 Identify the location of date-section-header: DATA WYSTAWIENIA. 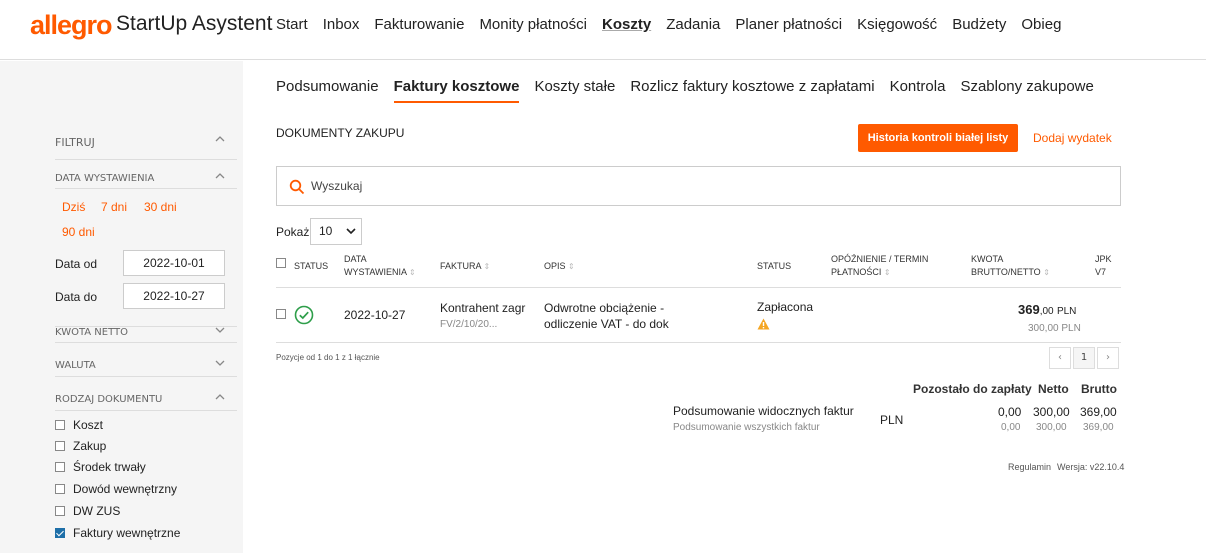
(146, 181).